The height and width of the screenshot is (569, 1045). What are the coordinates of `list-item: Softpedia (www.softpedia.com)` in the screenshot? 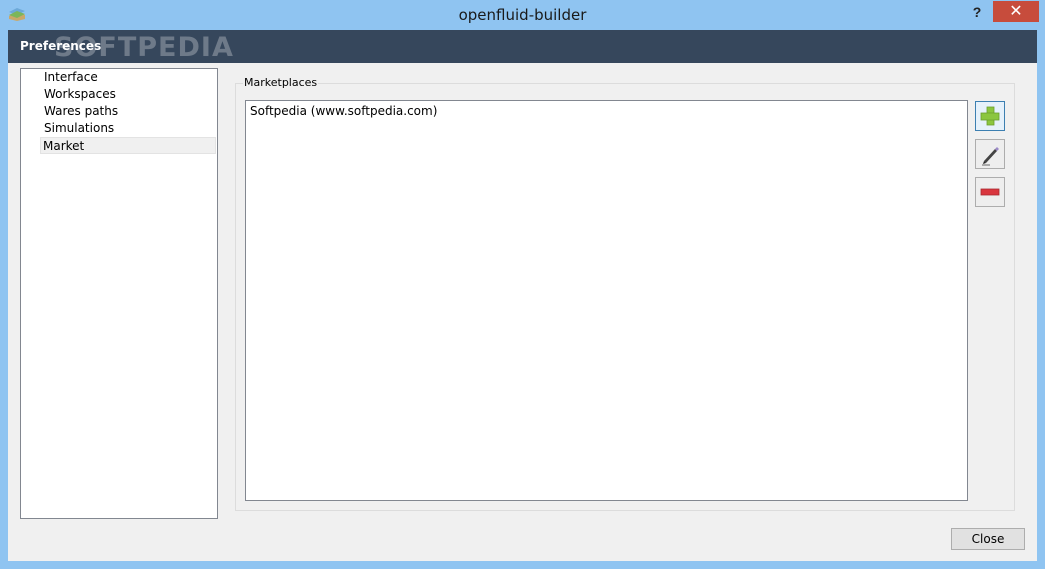 It's located at (343, 111).